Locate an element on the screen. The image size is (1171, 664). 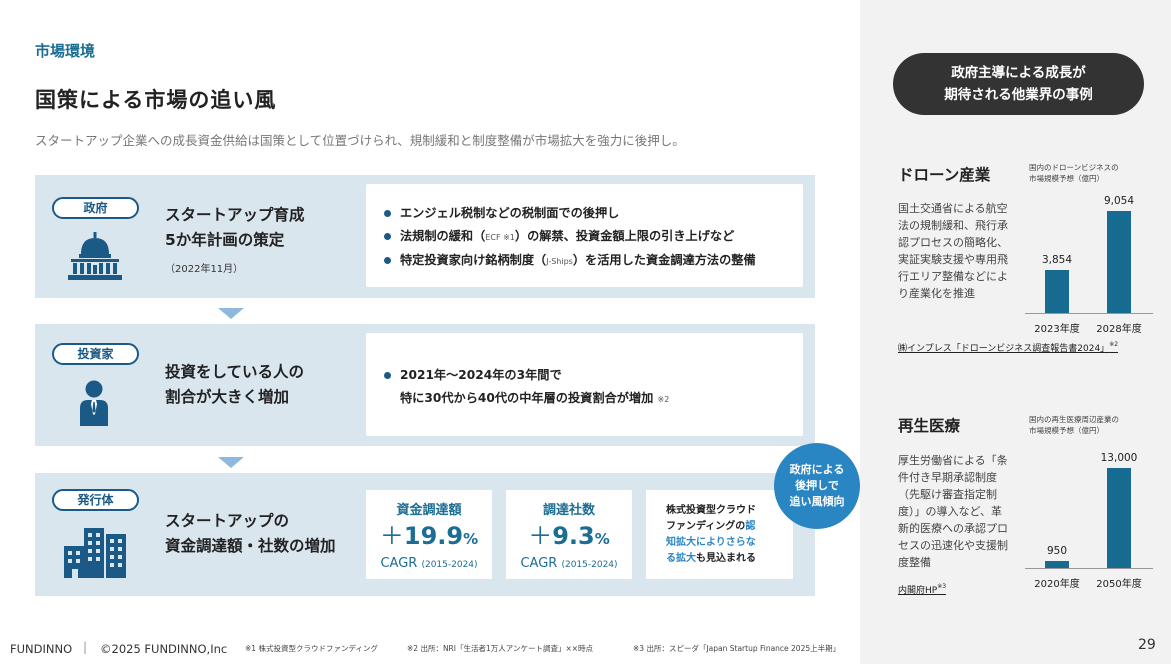
issuer-tag: 発行体 is located at coordinates (95, 500).